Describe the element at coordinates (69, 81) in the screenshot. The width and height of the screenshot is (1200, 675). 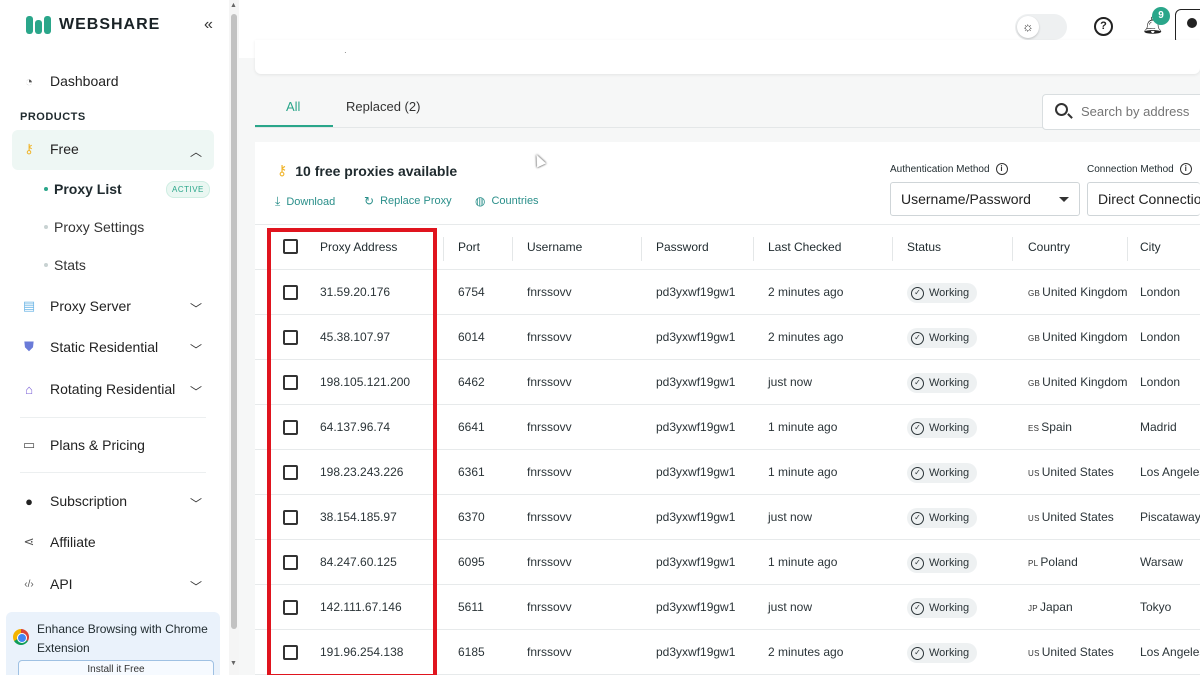
I see `sidebar-item-dashboard: ◔ Dashboard` at that location.